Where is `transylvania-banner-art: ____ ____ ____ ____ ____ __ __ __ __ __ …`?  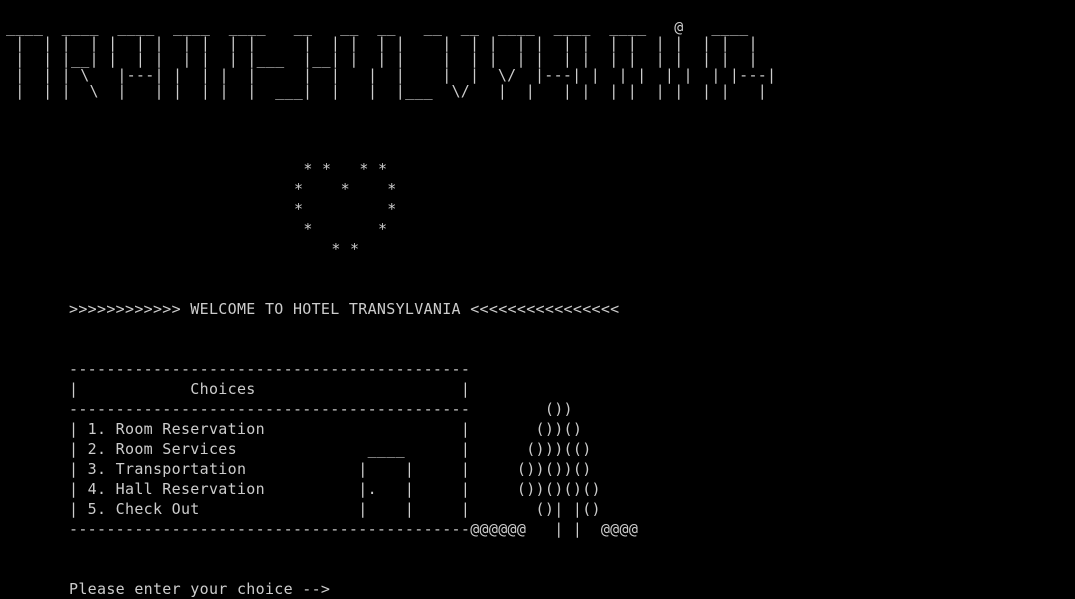
transylvania-banner-art: ____ ____ ____ ____ ____ __ __ __ __ __ … is located at coordinates (391, 59).